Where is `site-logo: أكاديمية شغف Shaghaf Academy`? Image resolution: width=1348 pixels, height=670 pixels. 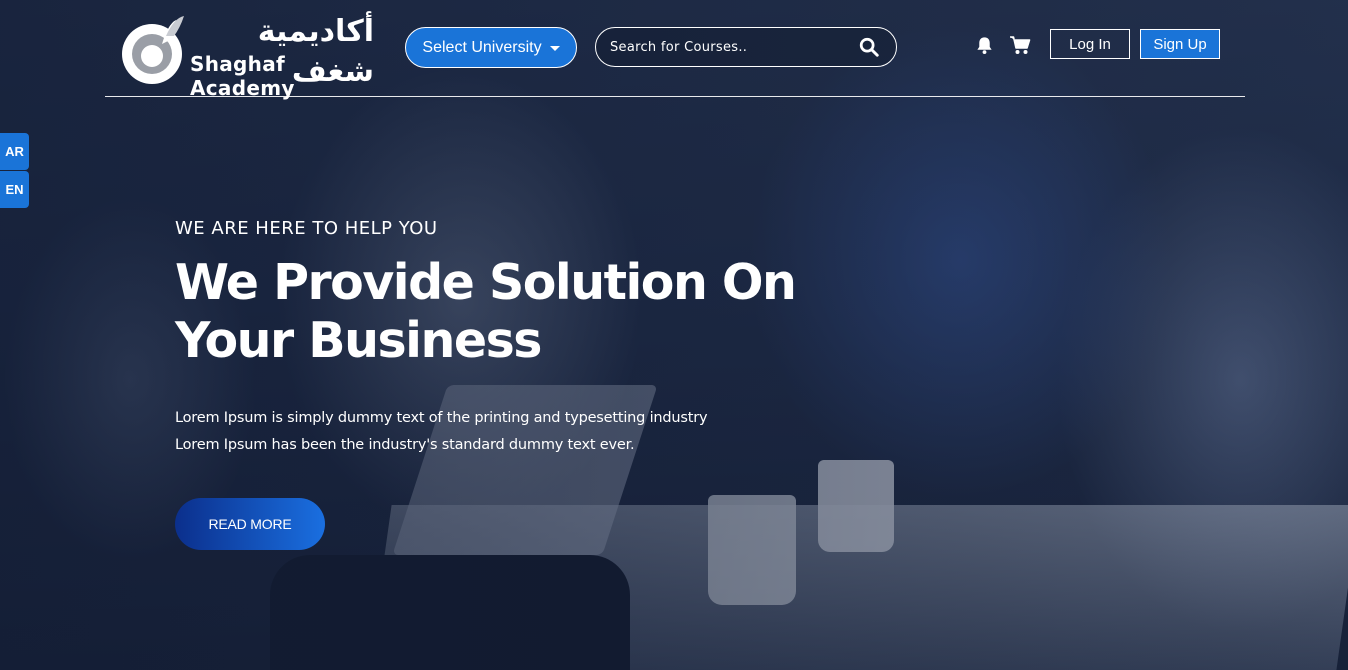 site-logo: أكاديمية شغف Shaghaf Academy is located at coordinates (248, 54).